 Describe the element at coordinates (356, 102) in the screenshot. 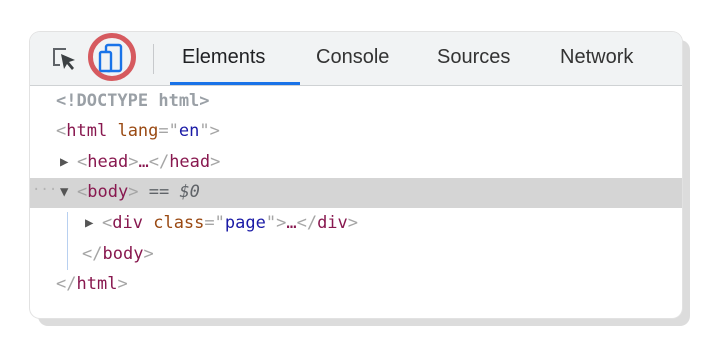

I see `dom-line-doctype: <!DOCTYPE html>` at that location.